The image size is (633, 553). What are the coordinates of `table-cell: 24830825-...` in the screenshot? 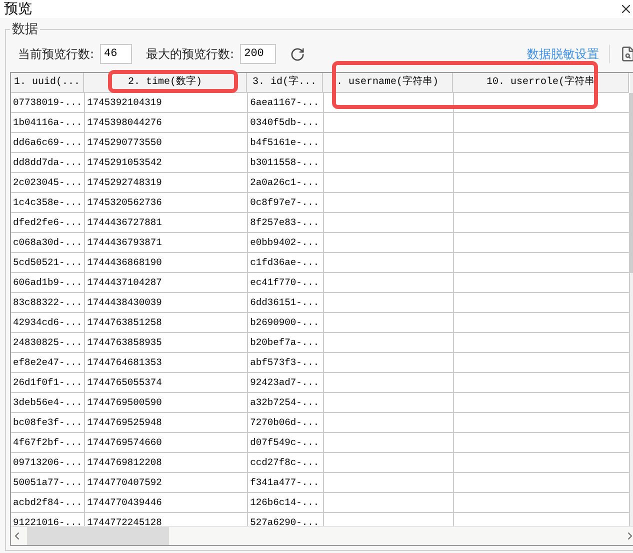 It's located at (48, 343).